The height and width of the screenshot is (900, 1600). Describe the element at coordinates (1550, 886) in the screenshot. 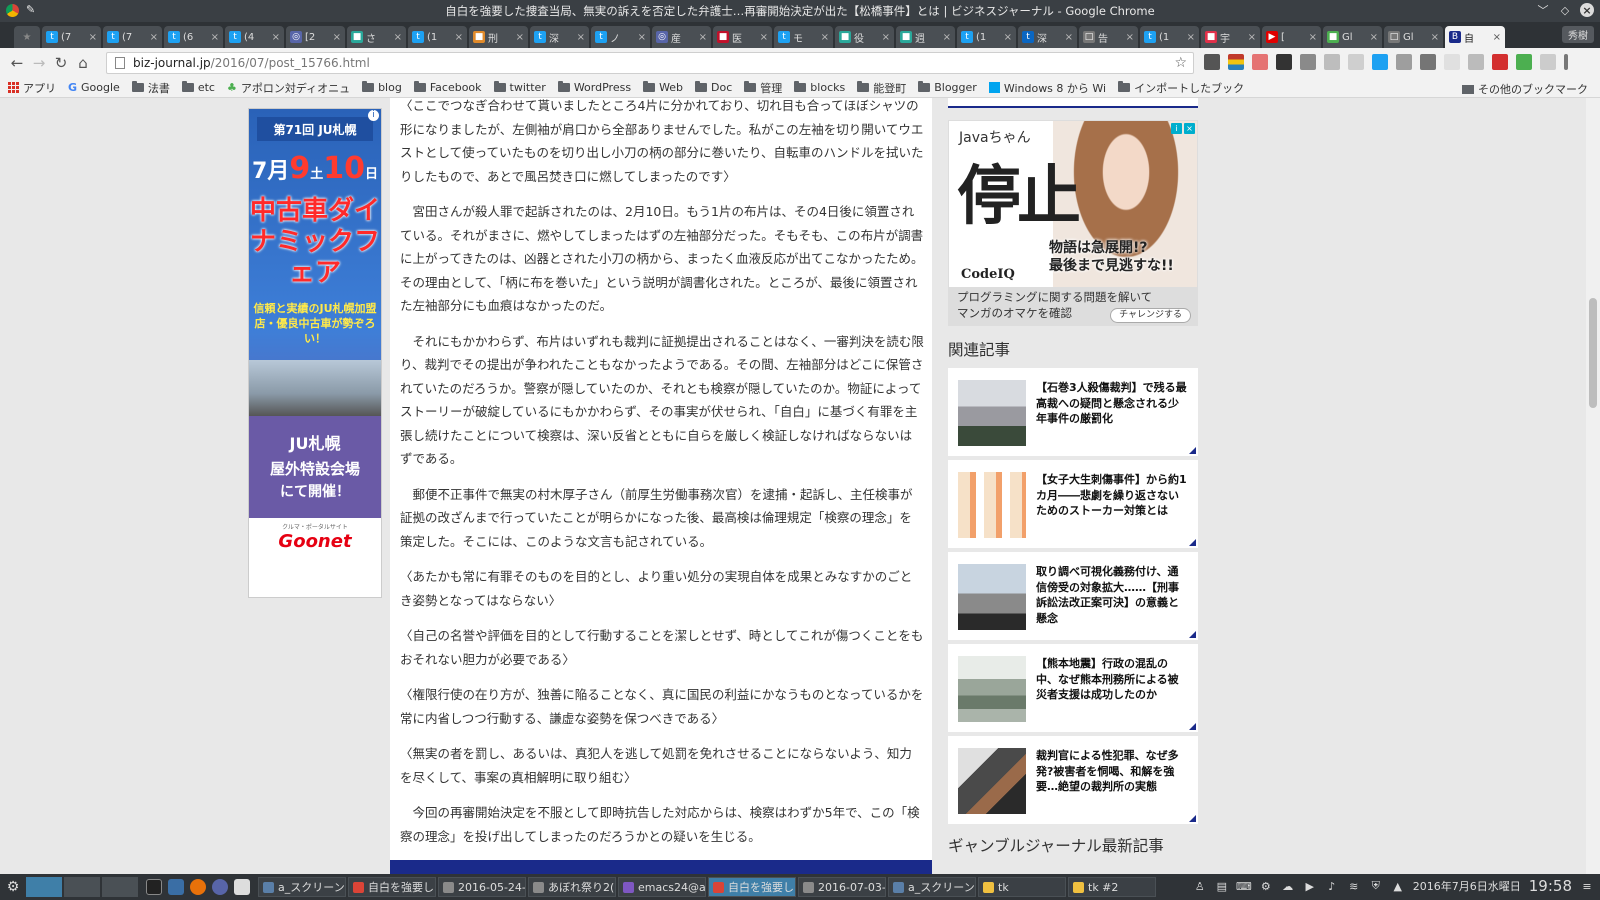

I see `taskbar-clock: 19:58` at that location.